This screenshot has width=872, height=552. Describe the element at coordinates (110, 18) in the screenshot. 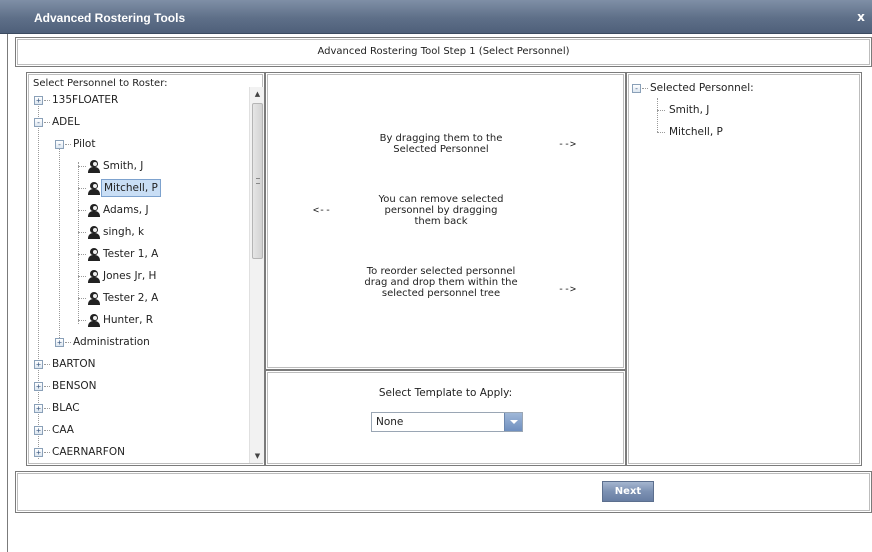

I see `window-title: Advanced Rostering Tools` at that location.